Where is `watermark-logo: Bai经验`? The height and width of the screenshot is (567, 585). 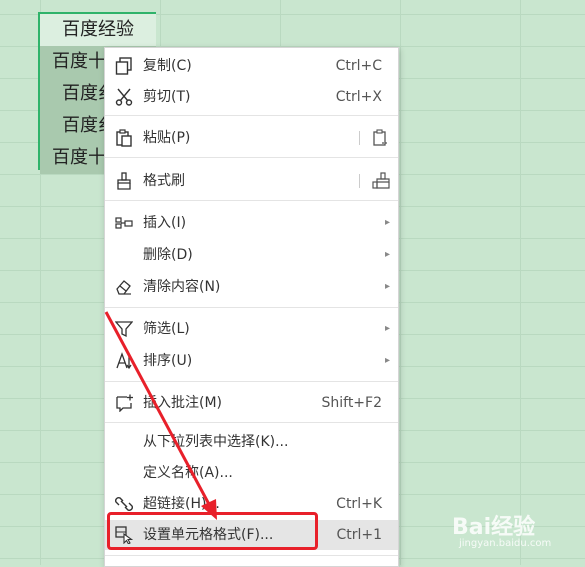
watermark-logo: Bai经验 is located at coordinates (494, 527).